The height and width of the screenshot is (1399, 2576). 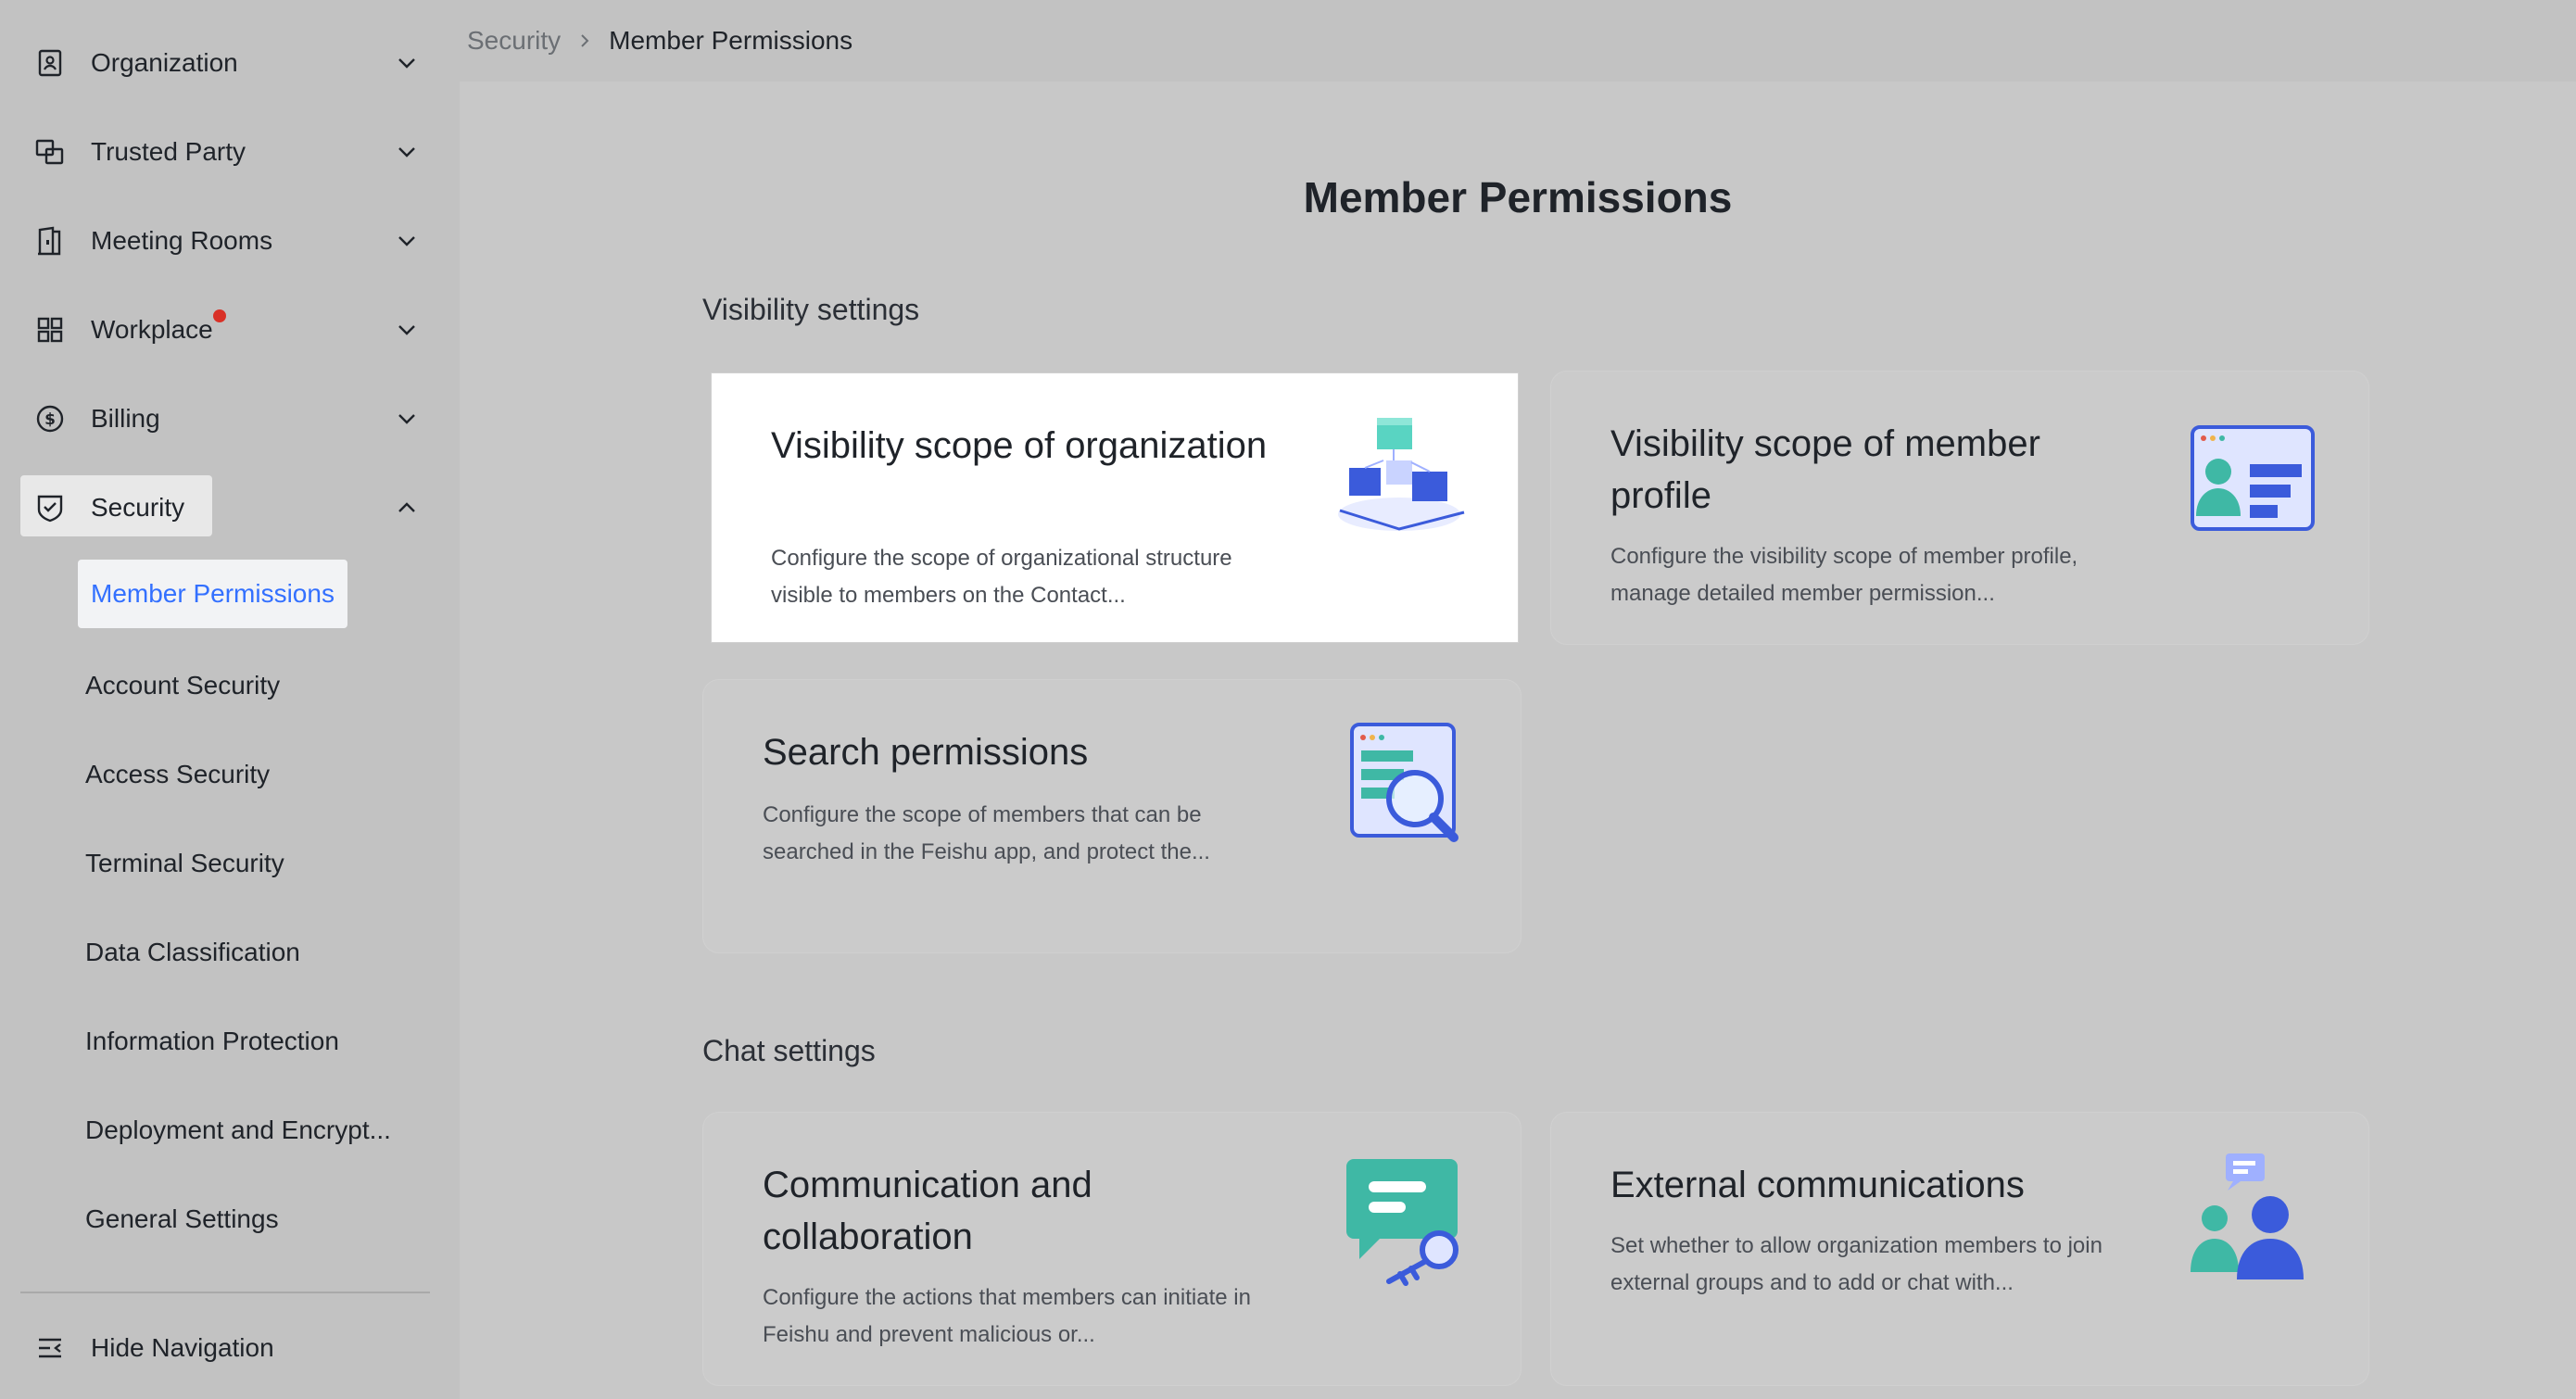 I want to click on hide-navigation-button: Hide Navigation, so click(x=147, y=1348).